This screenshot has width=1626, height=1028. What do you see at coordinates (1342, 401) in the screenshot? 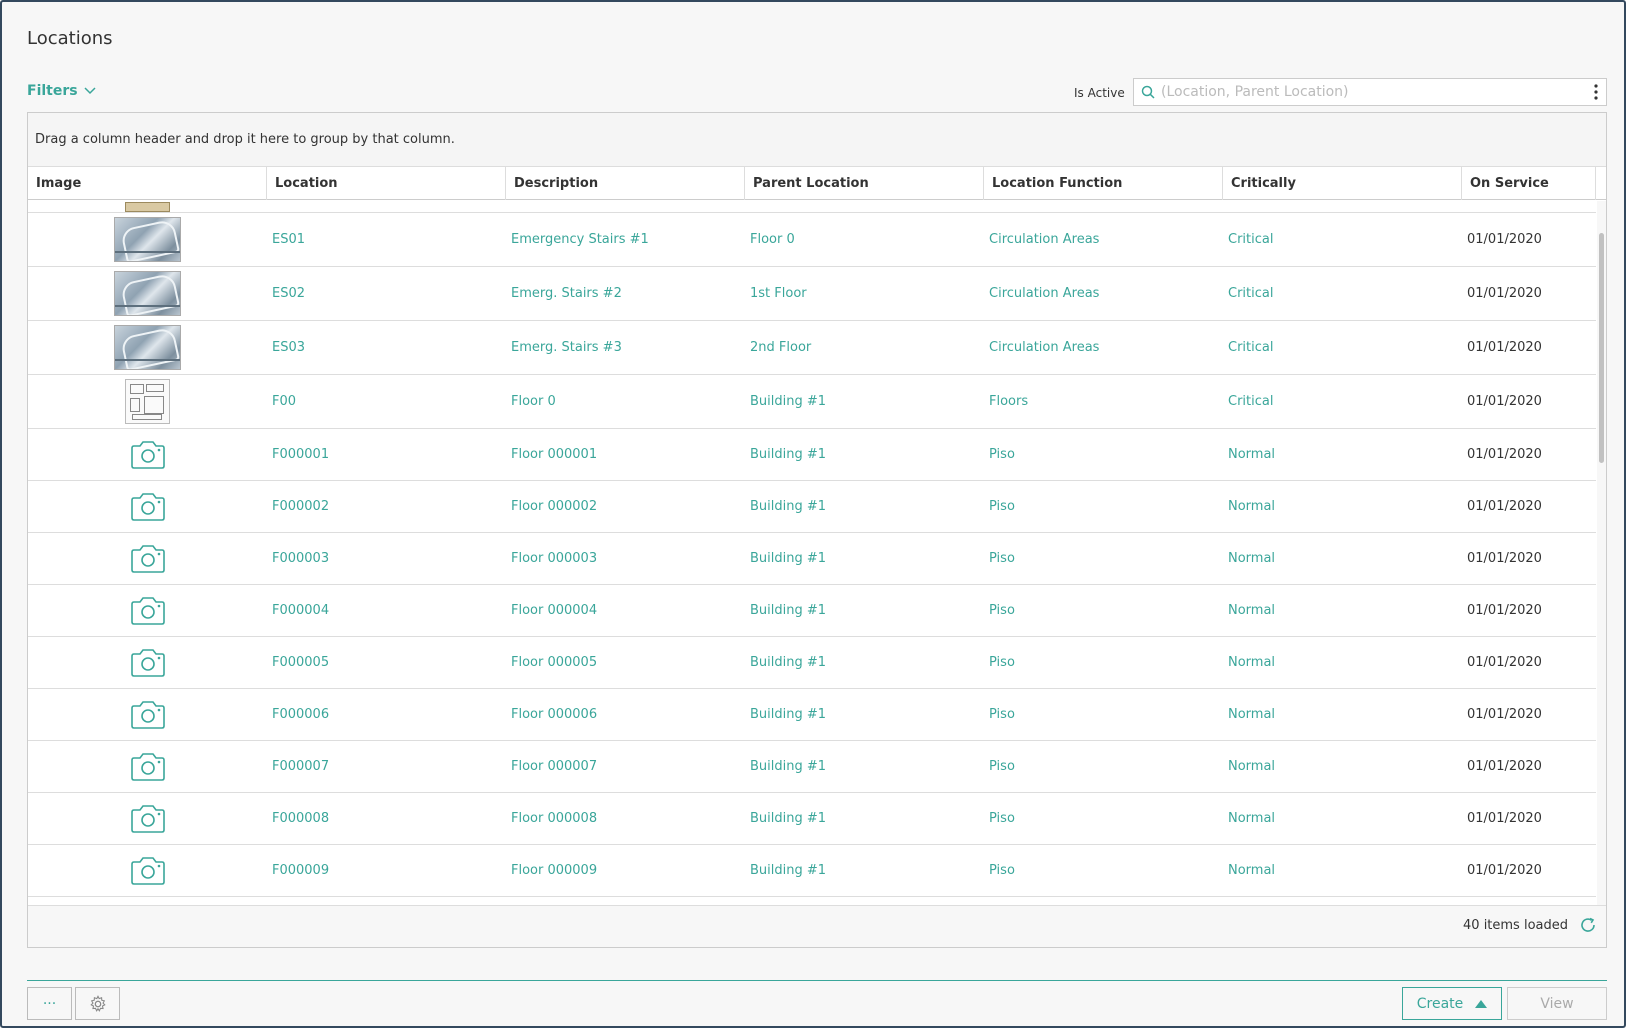
I see `criticality-cell: Critical` at bounding box center [1342, 401].